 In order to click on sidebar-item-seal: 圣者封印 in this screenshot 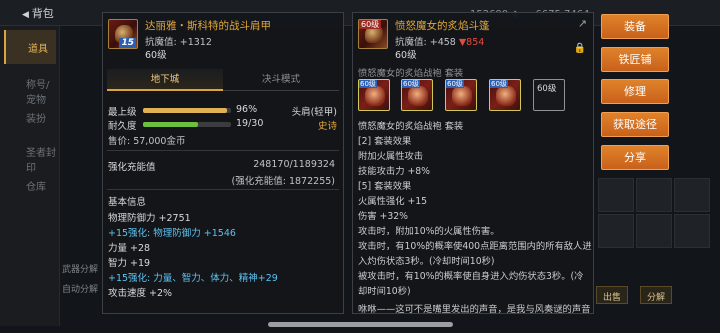, I will do `click(30, 154)`.